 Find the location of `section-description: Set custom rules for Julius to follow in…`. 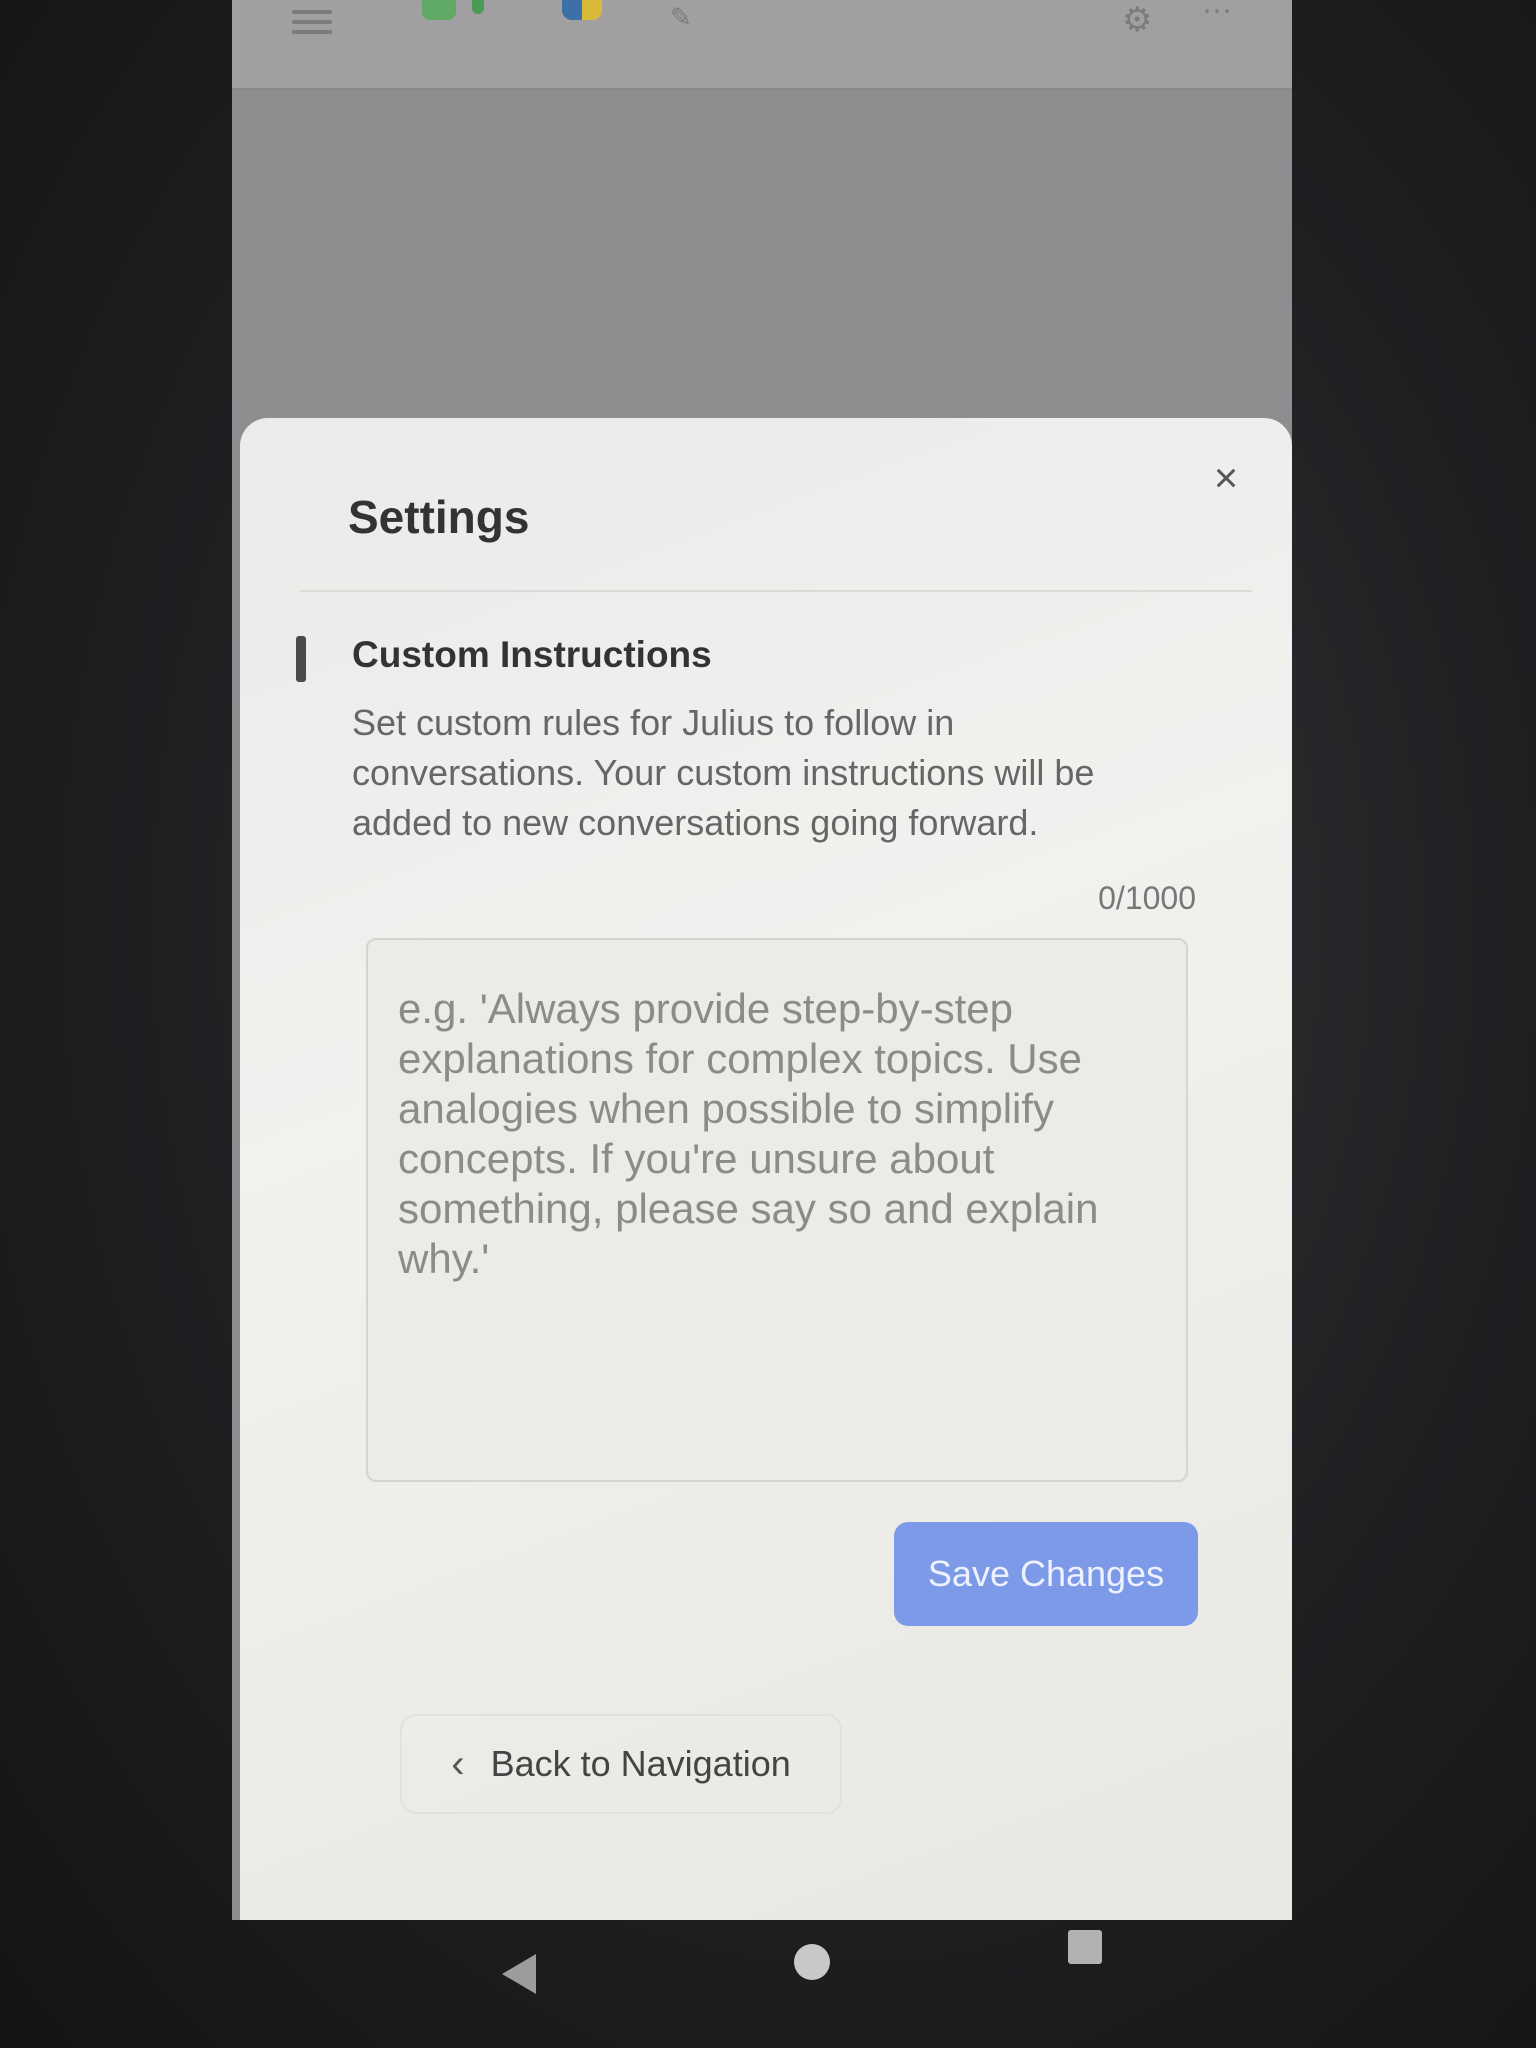

section-description: Set custom rules for Julius to follow in… is located at coordinates (723, 772).